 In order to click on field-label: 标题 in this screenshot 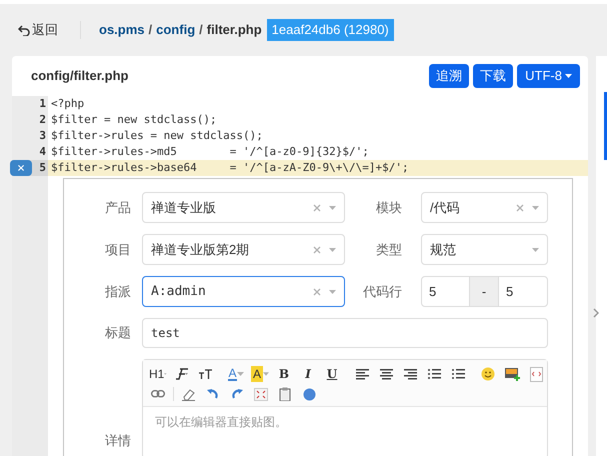, I will do `click(117, 333)`.